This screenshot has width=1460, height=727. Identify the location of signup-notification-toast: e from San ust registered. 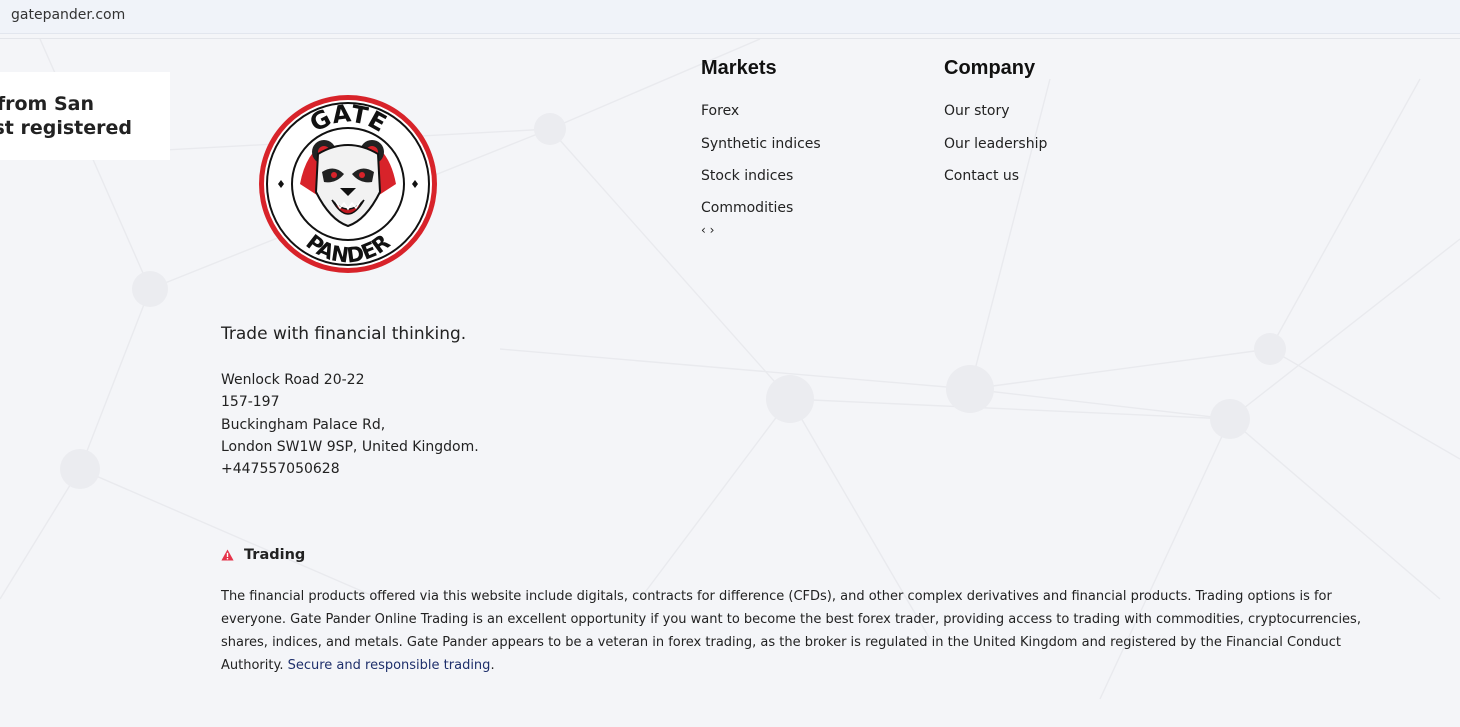
(85, 116).